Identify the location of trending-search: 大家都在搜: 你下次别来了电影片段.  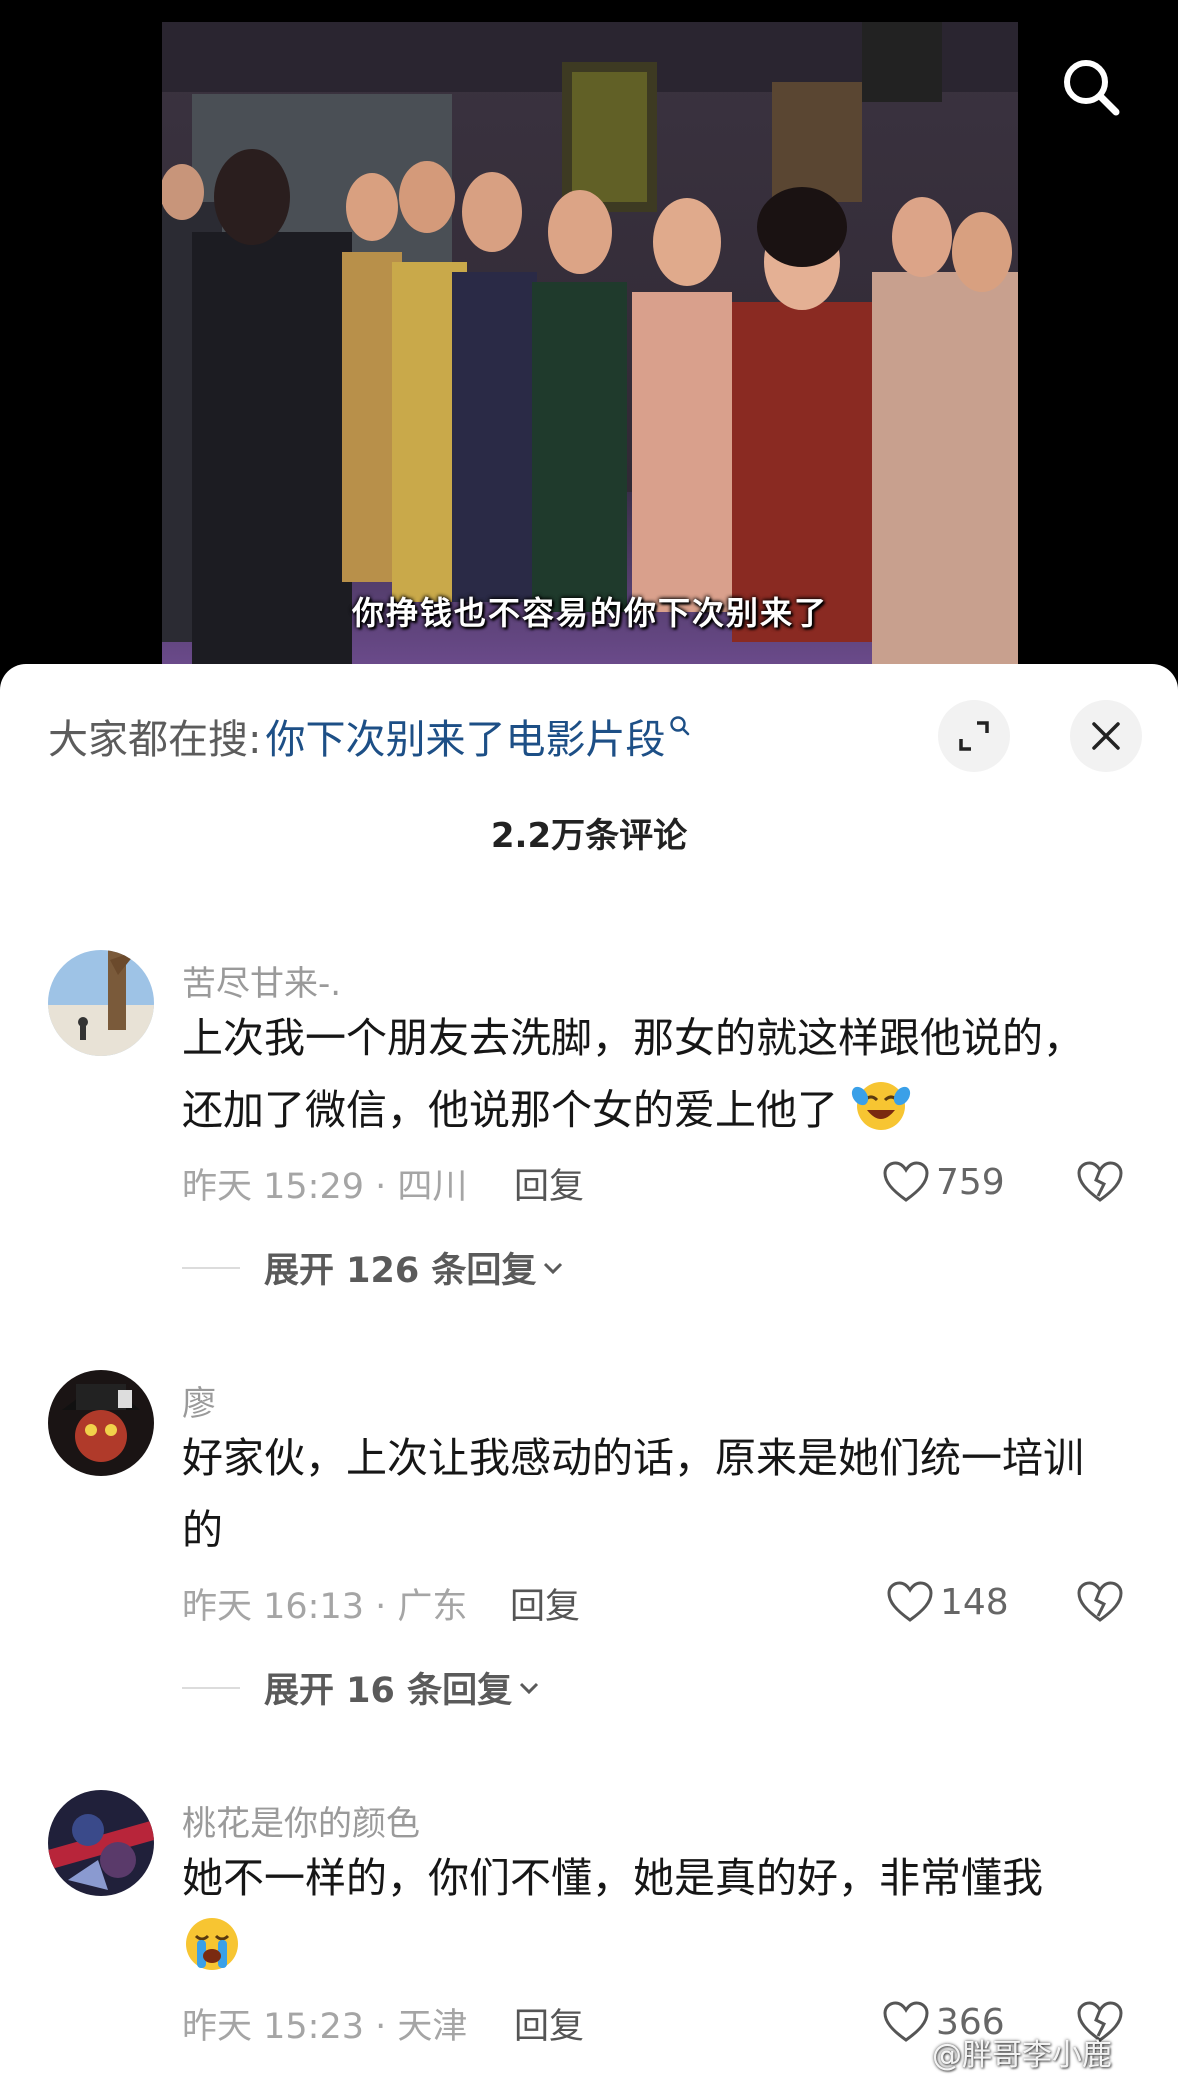
(369, 736).